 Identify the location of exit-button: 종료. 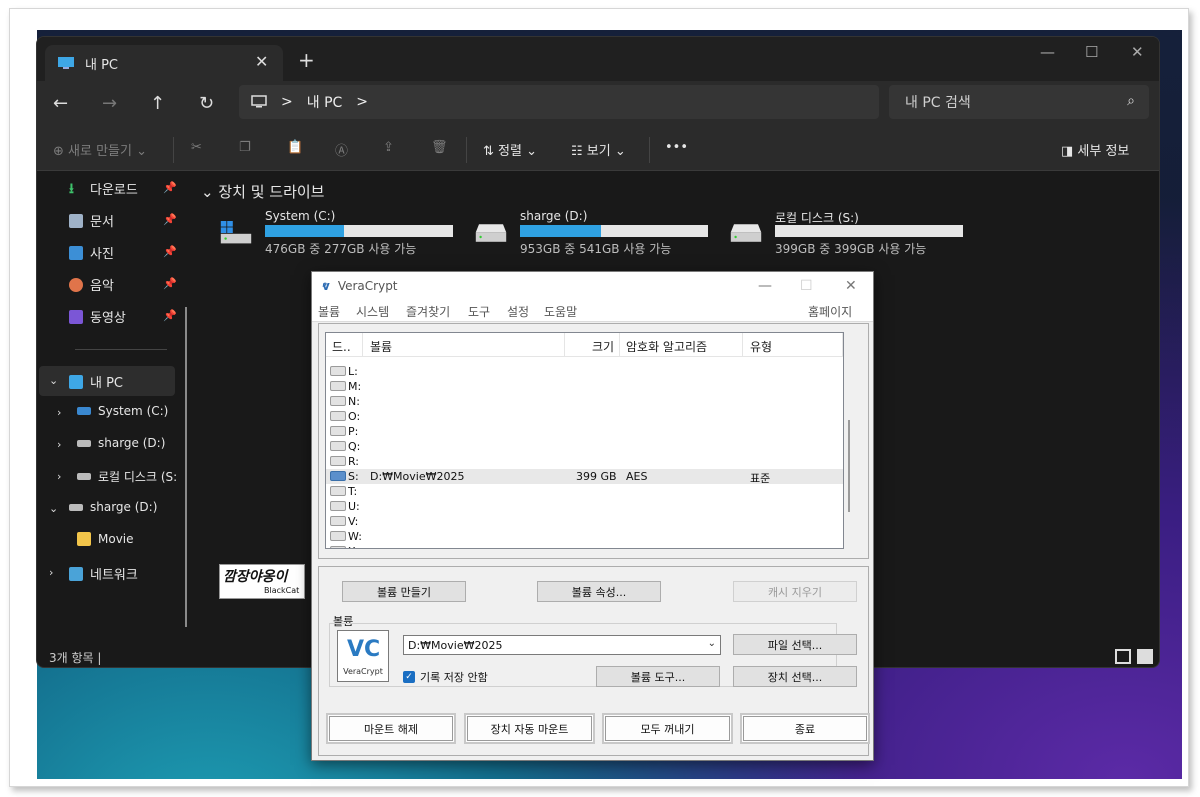
(805, 728).